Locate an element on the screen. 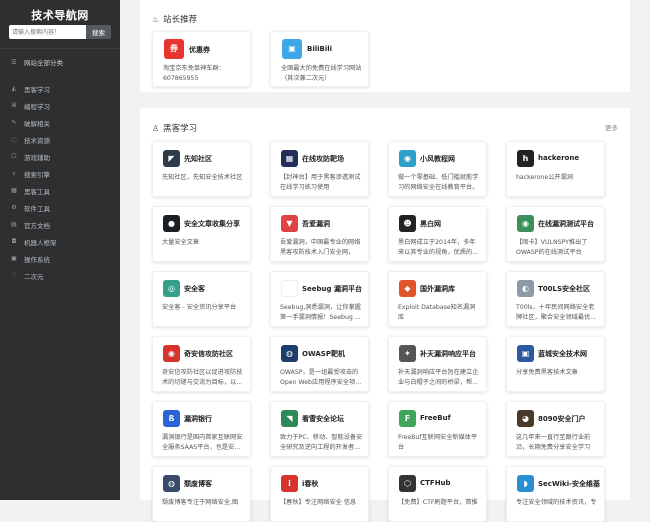 Image resolution: width=650 pixels, height=522 pixels. resource-icon: ◌ is located at coordinates (14, 139).